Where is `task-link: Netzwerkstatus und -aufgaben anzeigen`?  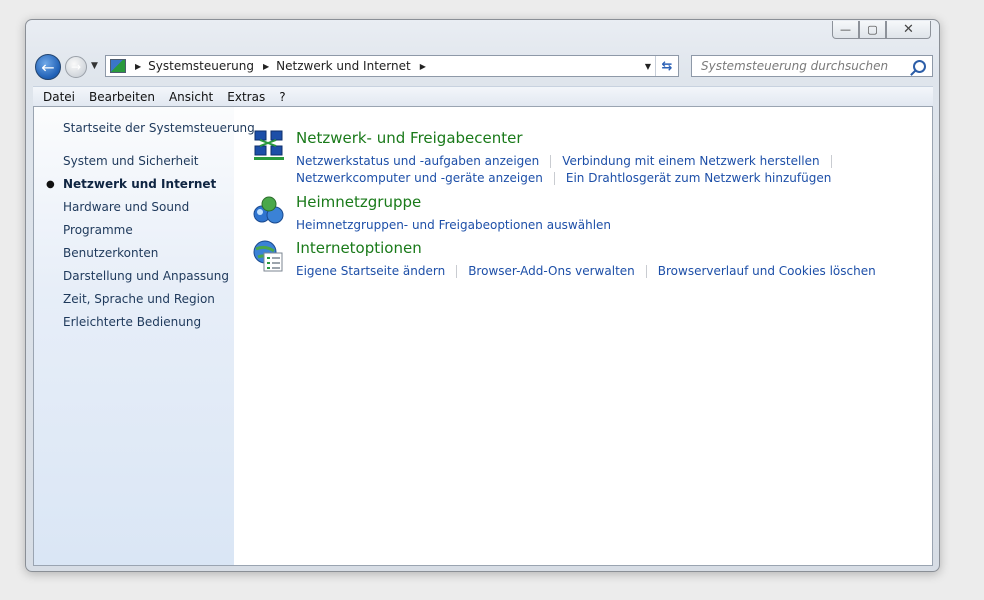 task-link: Netzwerkstatus und -aufgaben anzeigen is located at coordinates (417, 161).